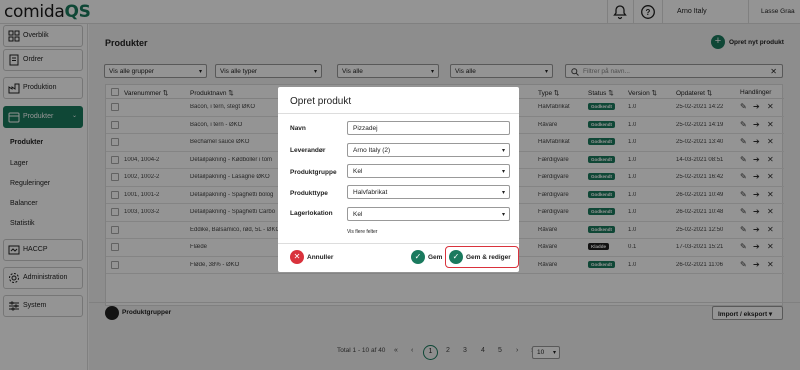 This screenshot has height=370, width=800. I want to click on product-group-label: Produktgruppe, so click(313, 172).